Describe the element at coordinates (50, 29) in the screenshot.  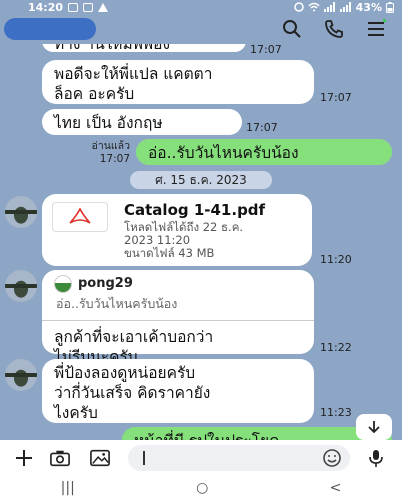
I see `chat-title-redacted` at that location.